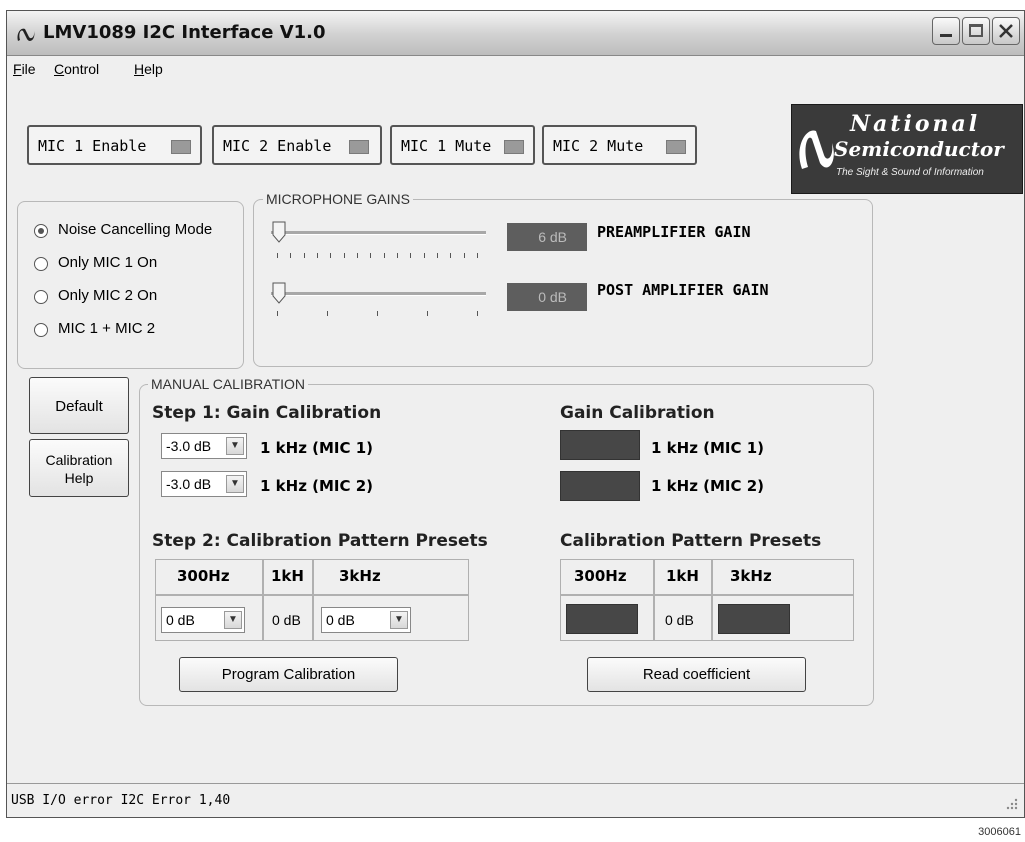 This screenshot has width=1025, height=842. What do you see at coordinates (279, 293) in the screenshot?
I see `postamp-gain-slider-thumb` at bounding box center [279, 293].